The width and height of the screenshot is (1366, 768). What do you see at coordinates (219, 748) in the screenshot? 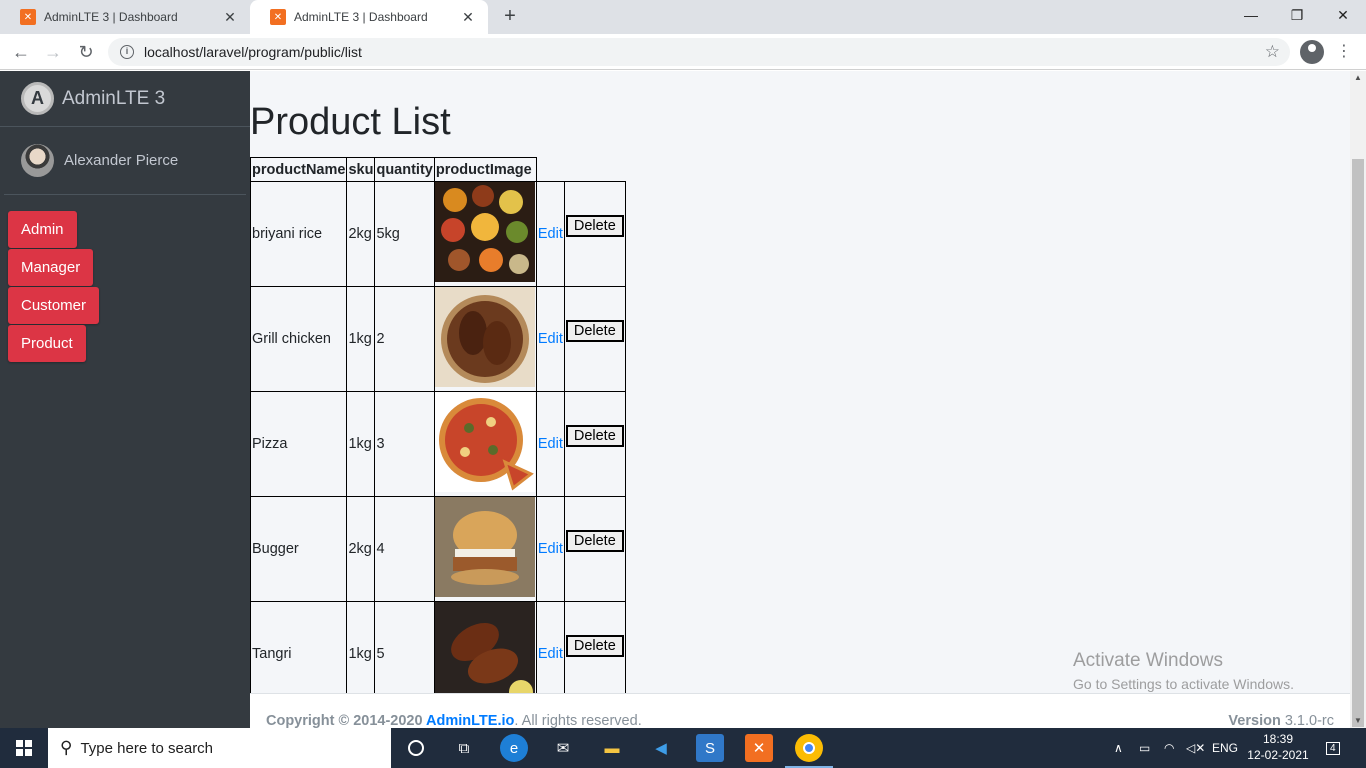
I see `taskbar-search: ⚲ Type here to search` at bounding box center [219, 748].